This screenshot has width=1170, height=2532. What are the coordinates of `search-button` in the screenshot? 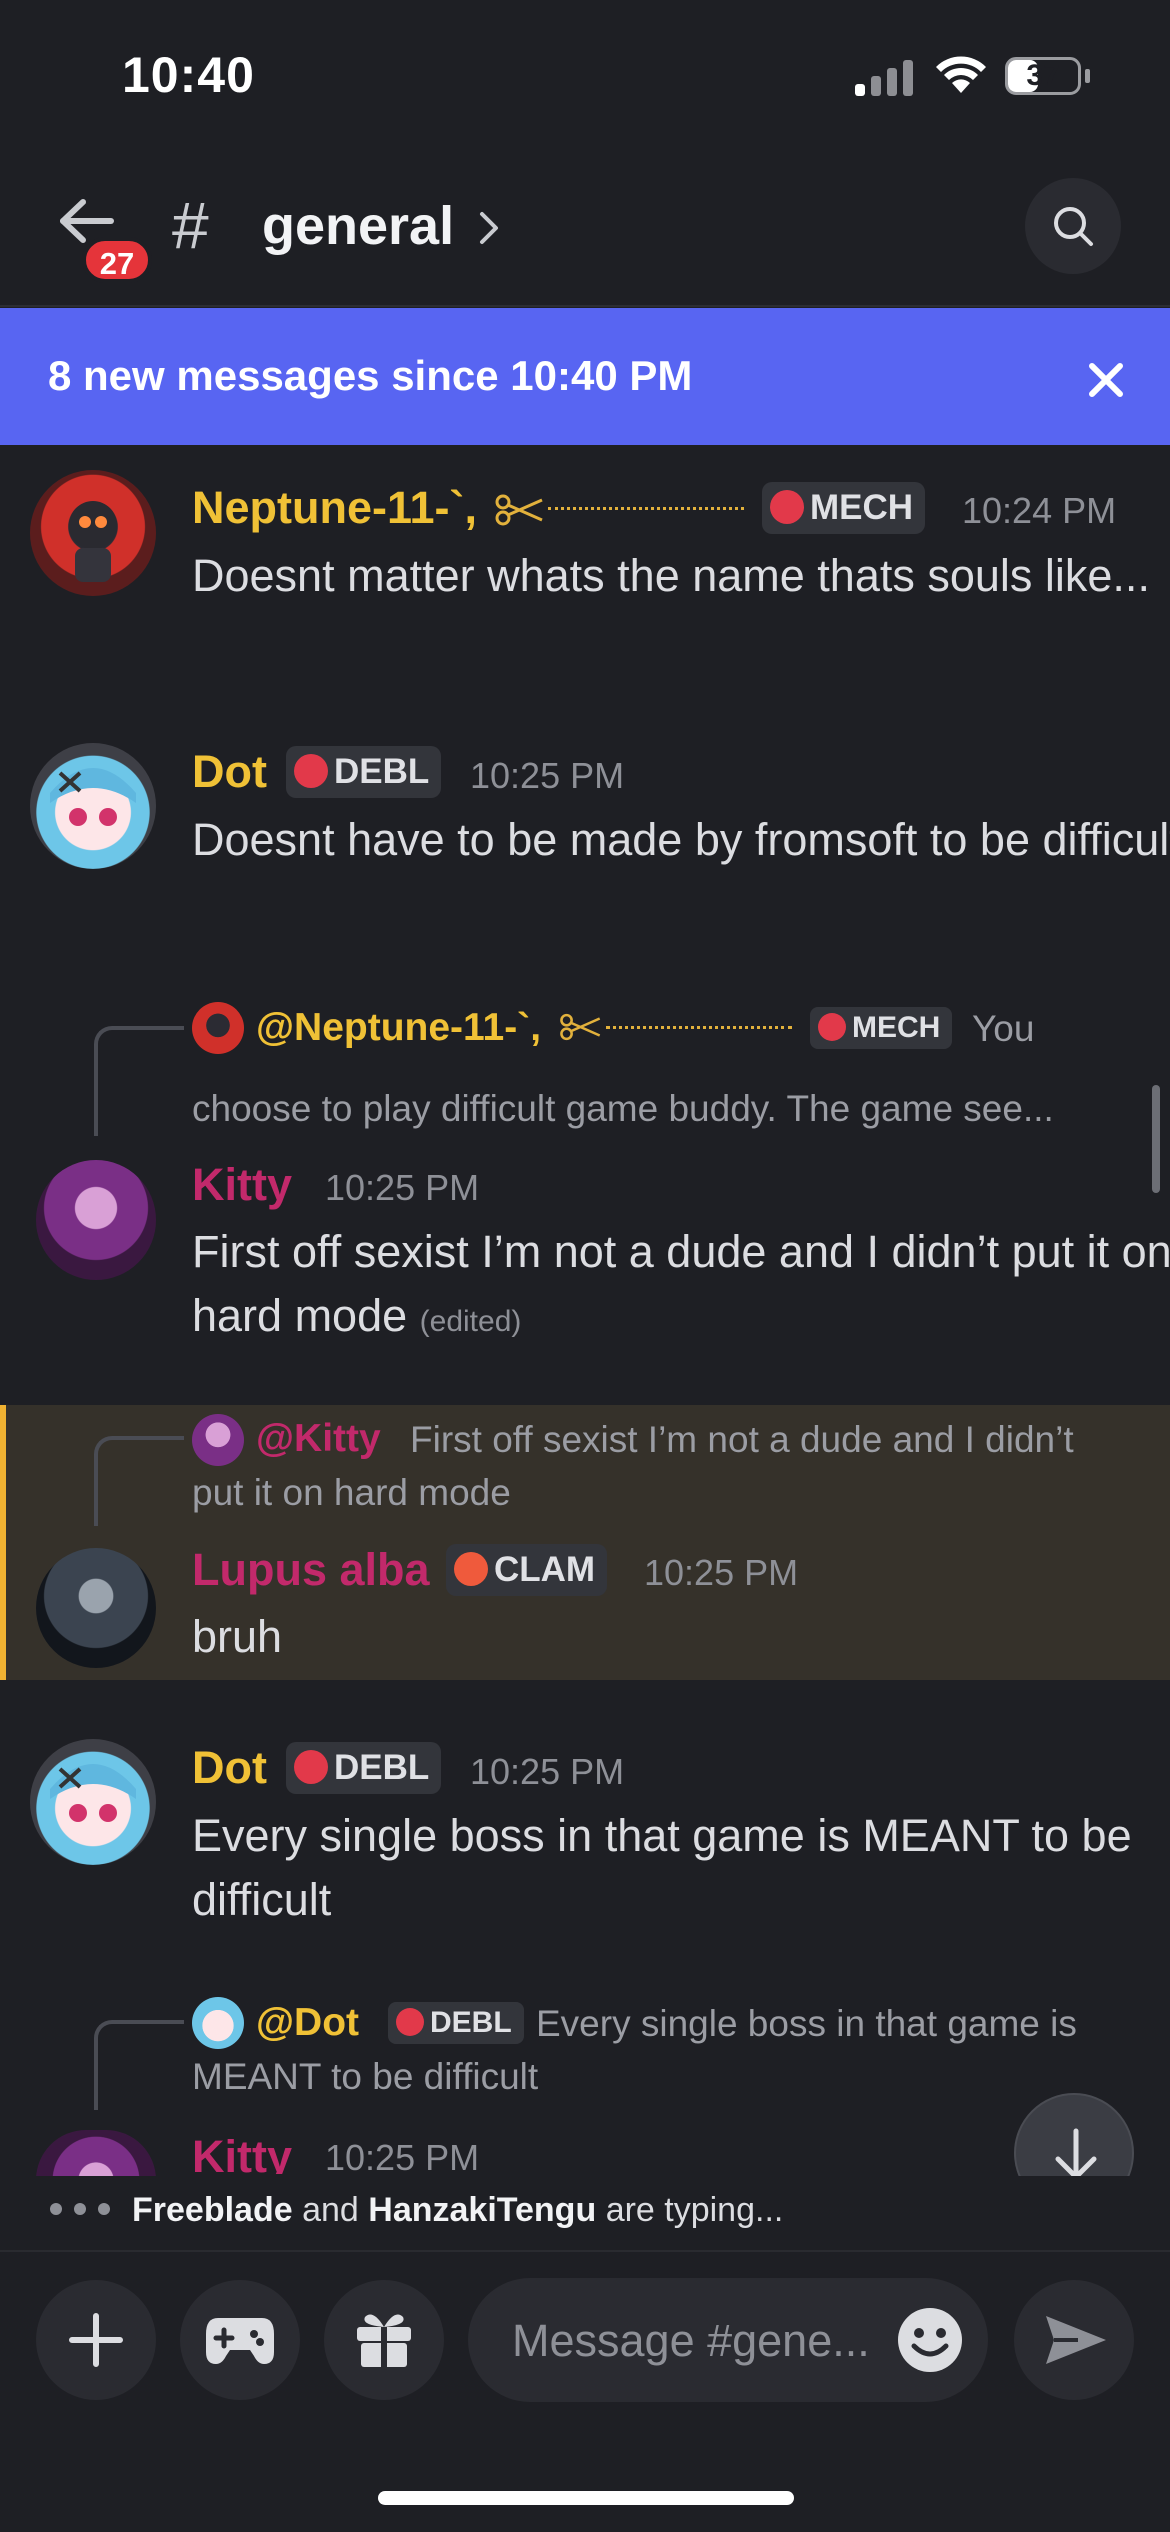 It's located at (1073, 226).